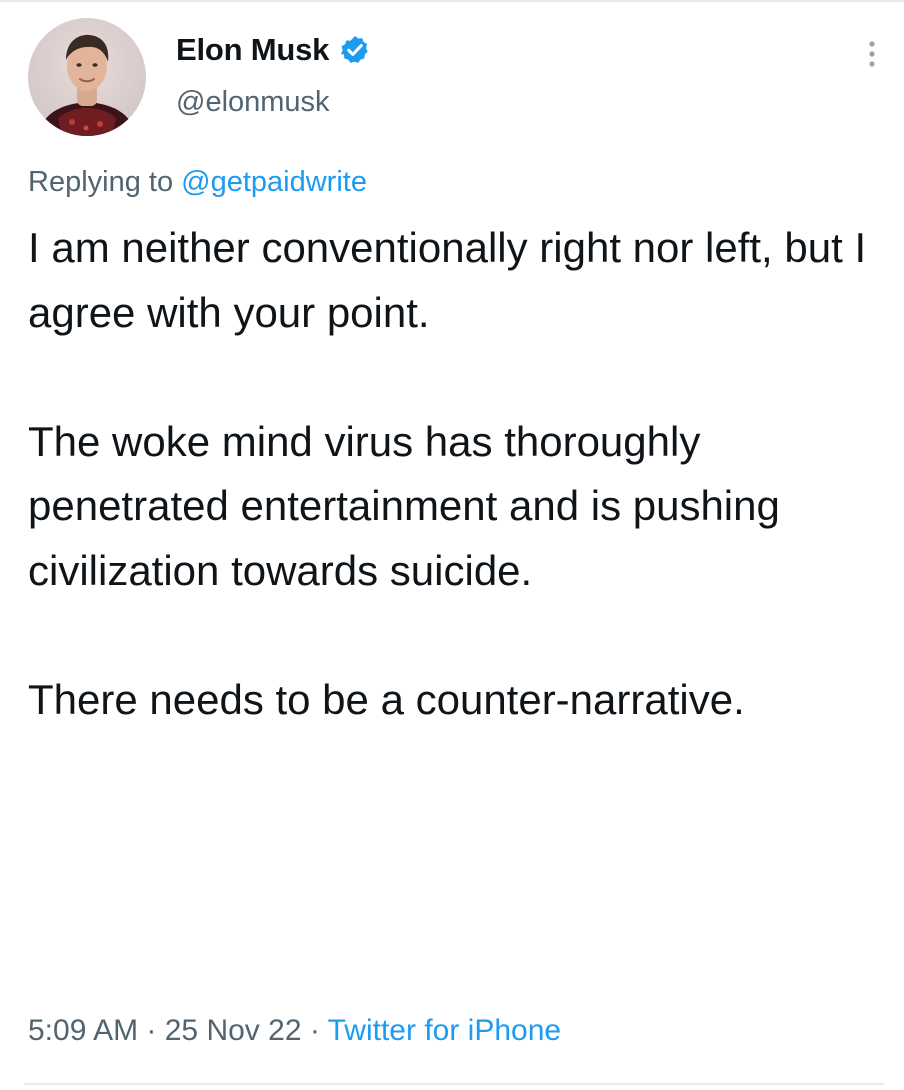  Describe the element at coordinates (83, 1030) in the screenshot. I see `tweet-time: 5:09 AM` at that location.